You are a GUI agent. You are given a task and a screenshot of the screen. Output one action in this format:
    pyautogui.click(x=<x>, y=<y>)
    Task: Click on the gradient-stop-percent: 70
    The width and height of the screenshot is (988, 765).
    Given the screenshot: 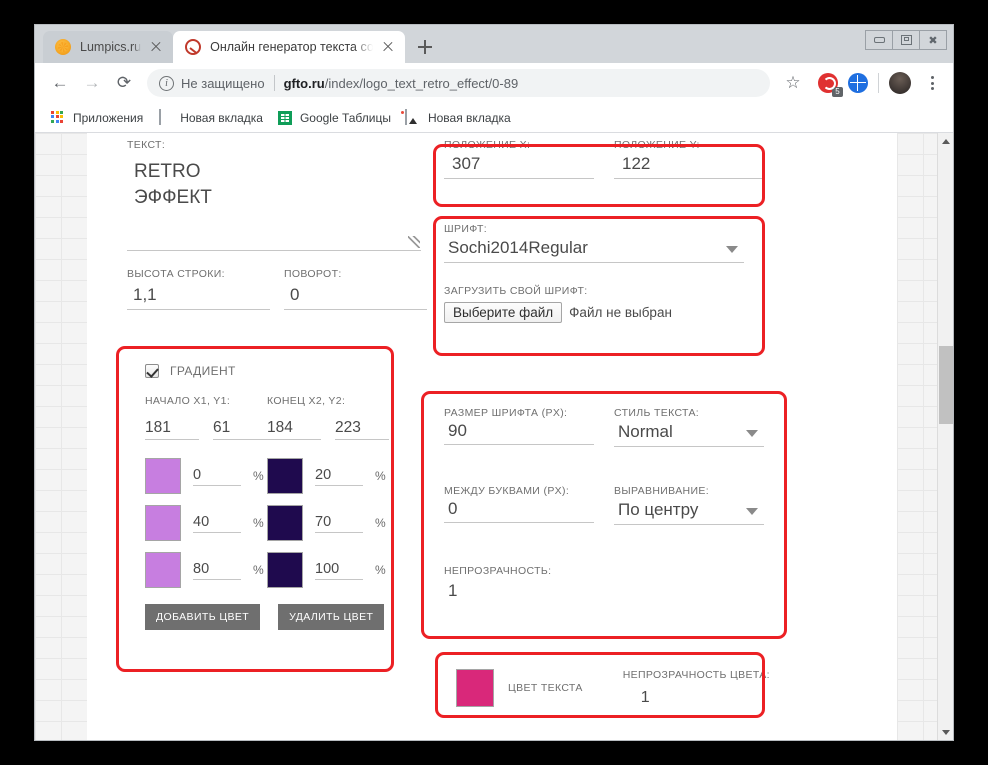 What is the action you would take?
    pyautogui.click(x=339, y=523)
    